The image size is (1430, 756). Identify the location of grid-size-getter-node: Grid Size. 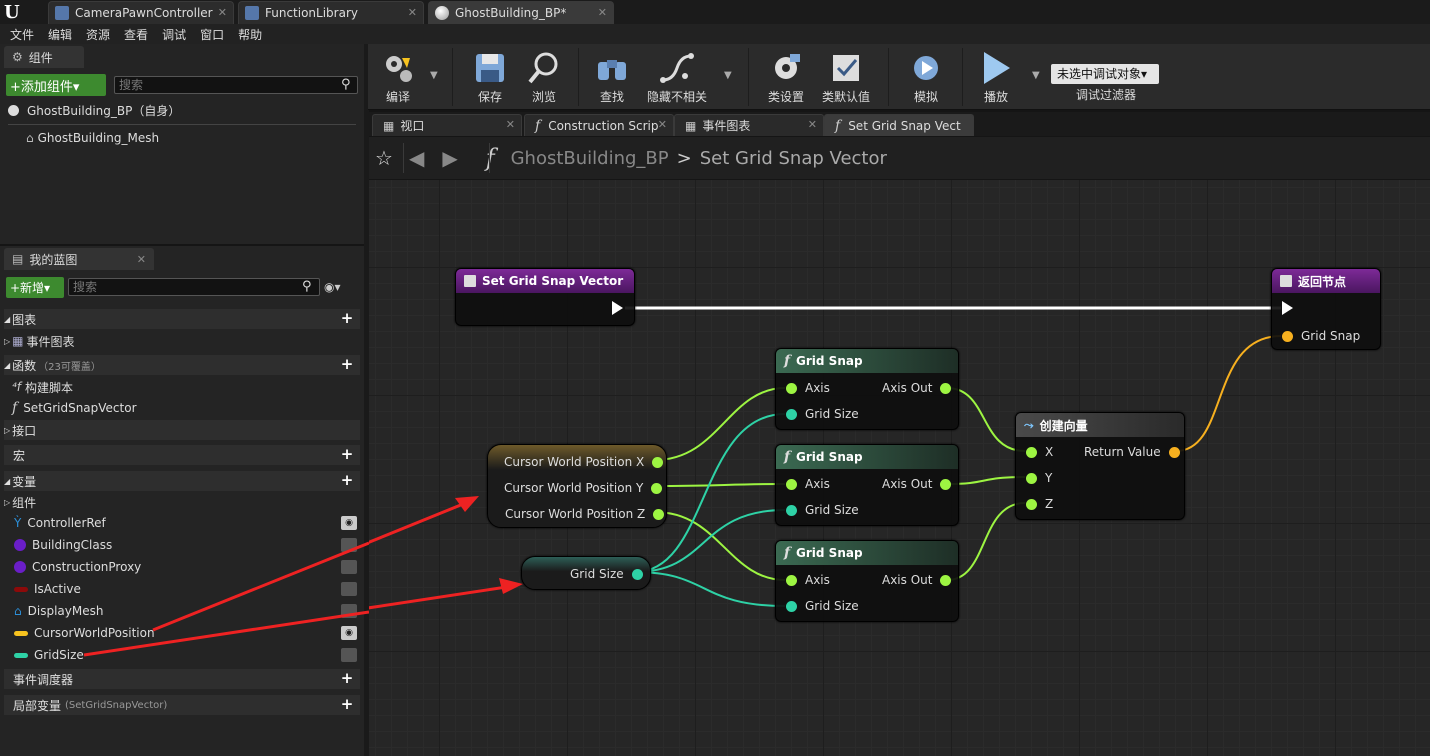
(586, 573).